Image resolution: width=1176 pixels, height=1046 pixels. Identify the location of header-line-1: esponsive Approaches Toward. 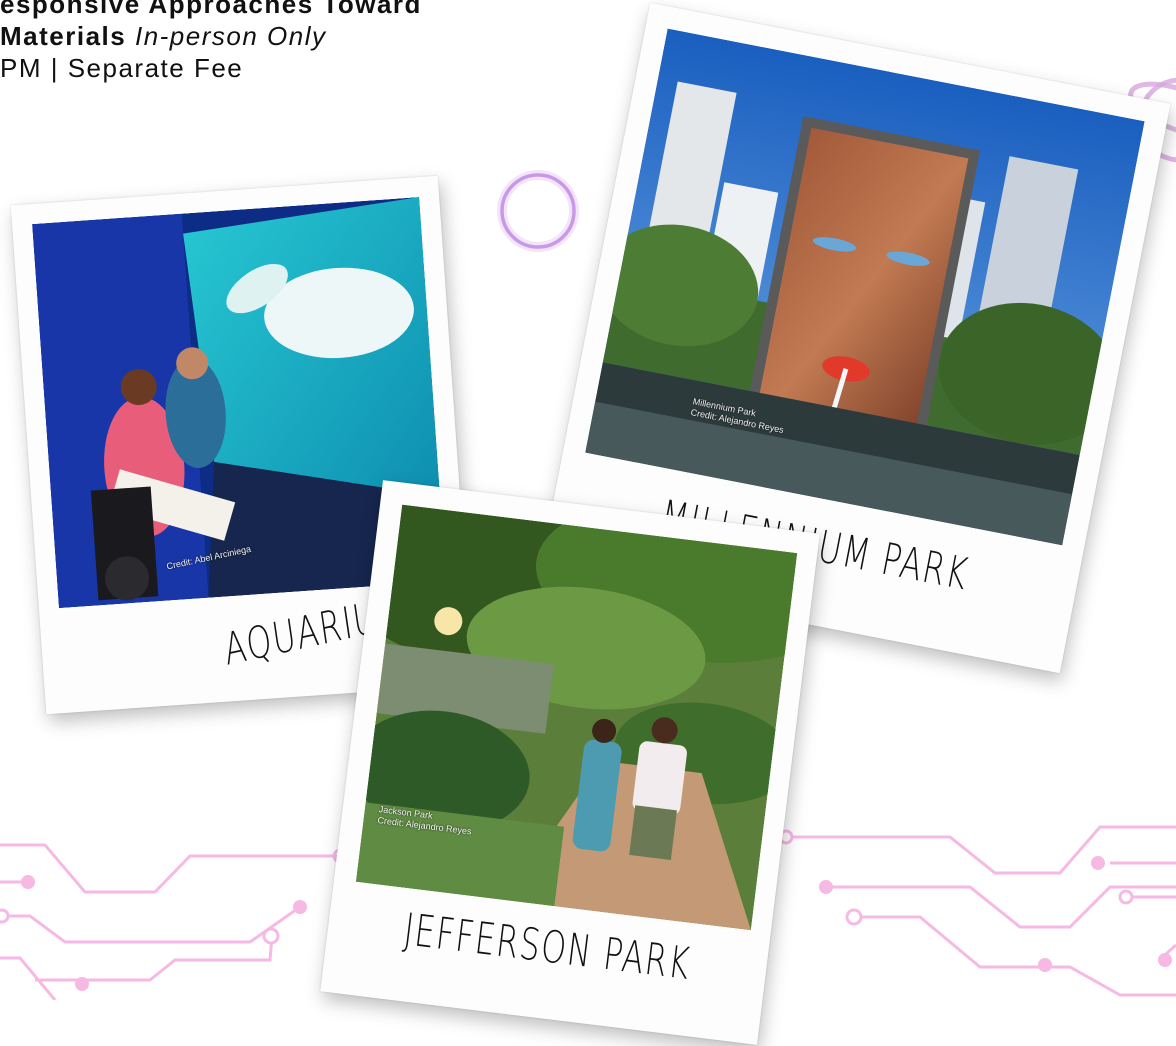
(211, 10).